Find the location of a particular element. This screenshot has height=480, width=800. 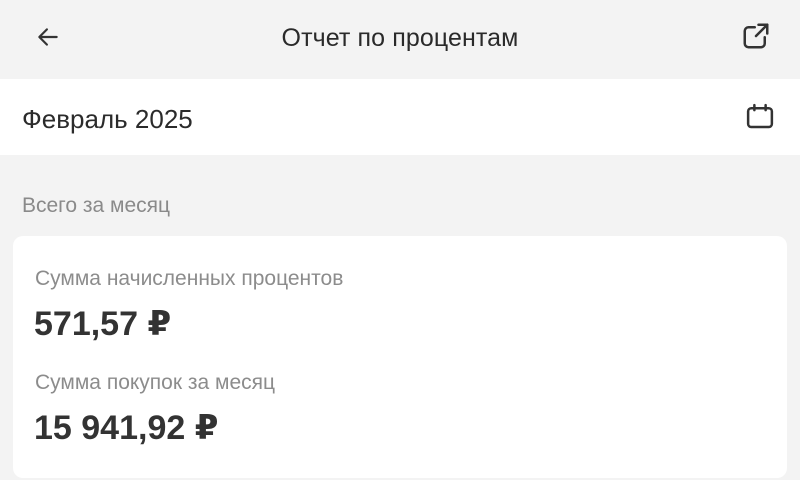

calendar-button is located at coordinates (760, 117).